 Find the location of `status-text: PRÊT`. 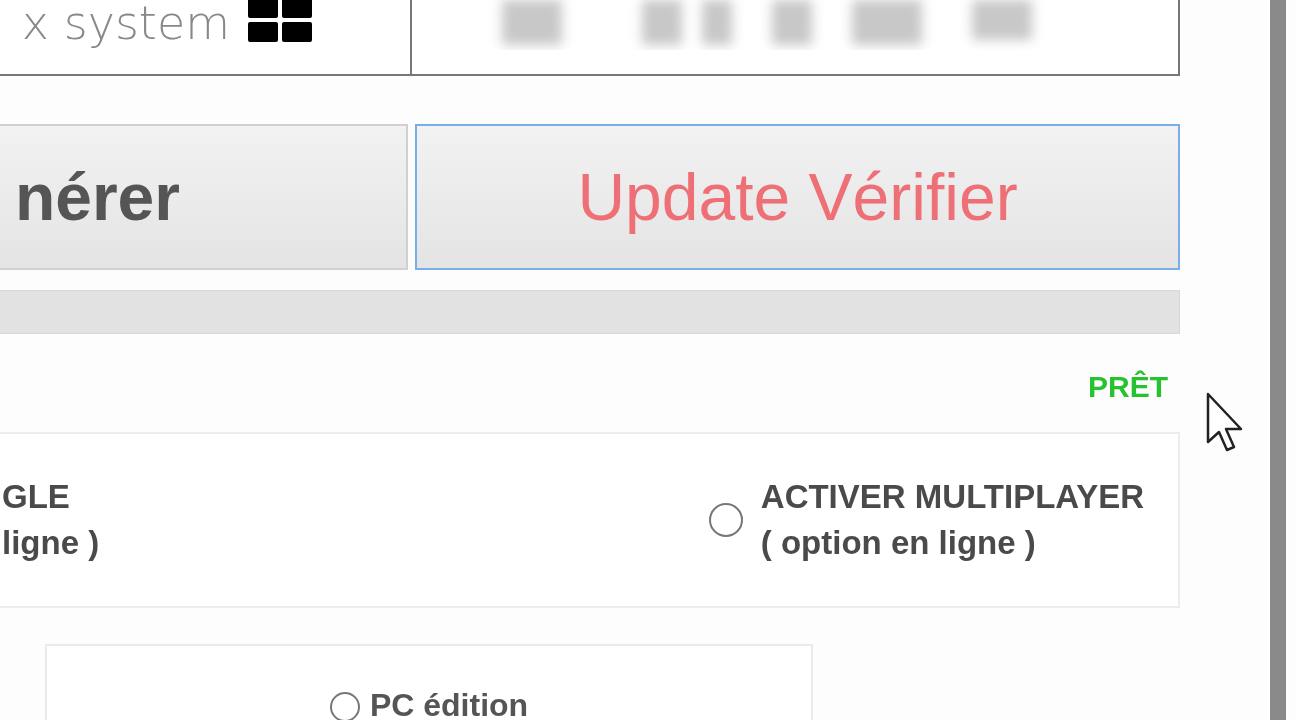

status-text: PRÊT is located at coordinates (1128, 387).